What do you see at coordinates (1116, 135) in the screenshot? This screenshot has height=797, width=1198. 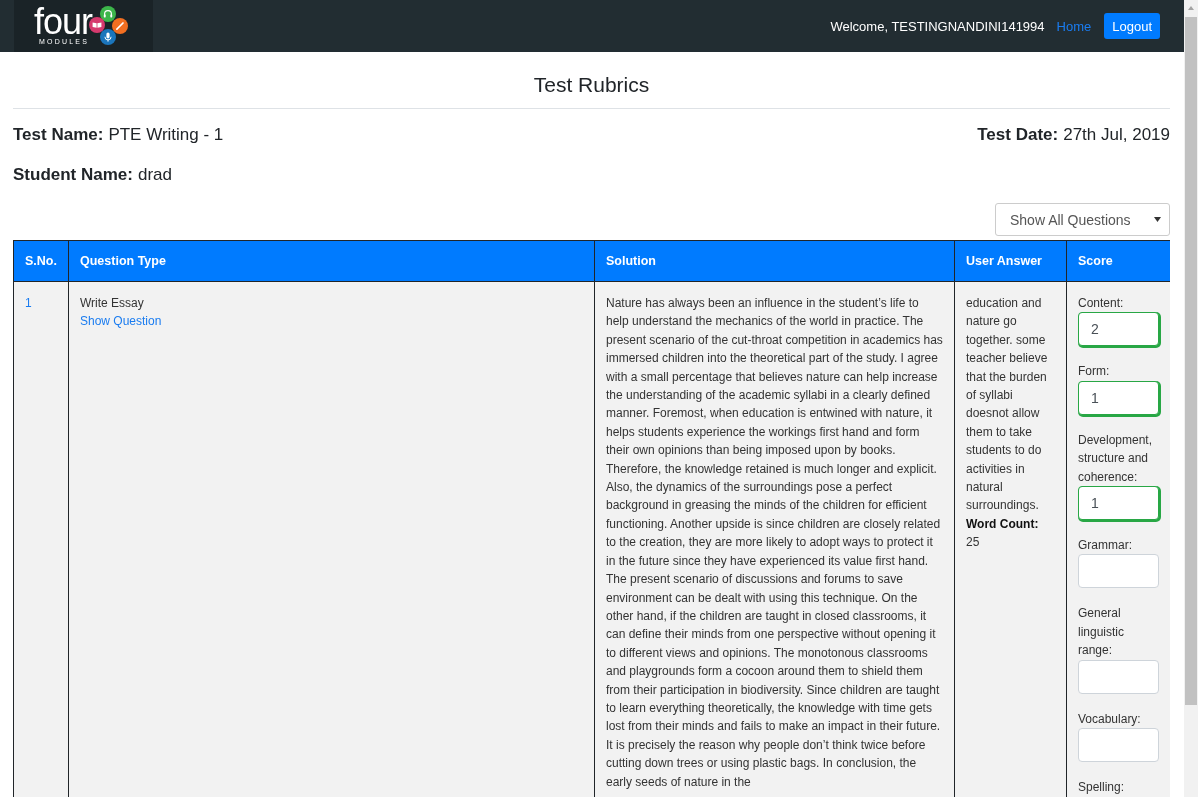 I see `test-date-value: 27th Jul, 2019` at bounding box center [1116, 135].